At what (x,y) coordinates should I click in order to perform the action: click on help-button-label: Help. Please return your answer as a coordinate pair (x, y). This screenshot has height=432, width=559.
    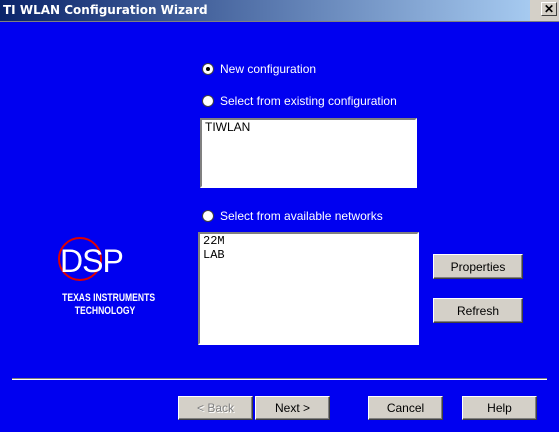
    Looking at the image, I should click on (499, 408).